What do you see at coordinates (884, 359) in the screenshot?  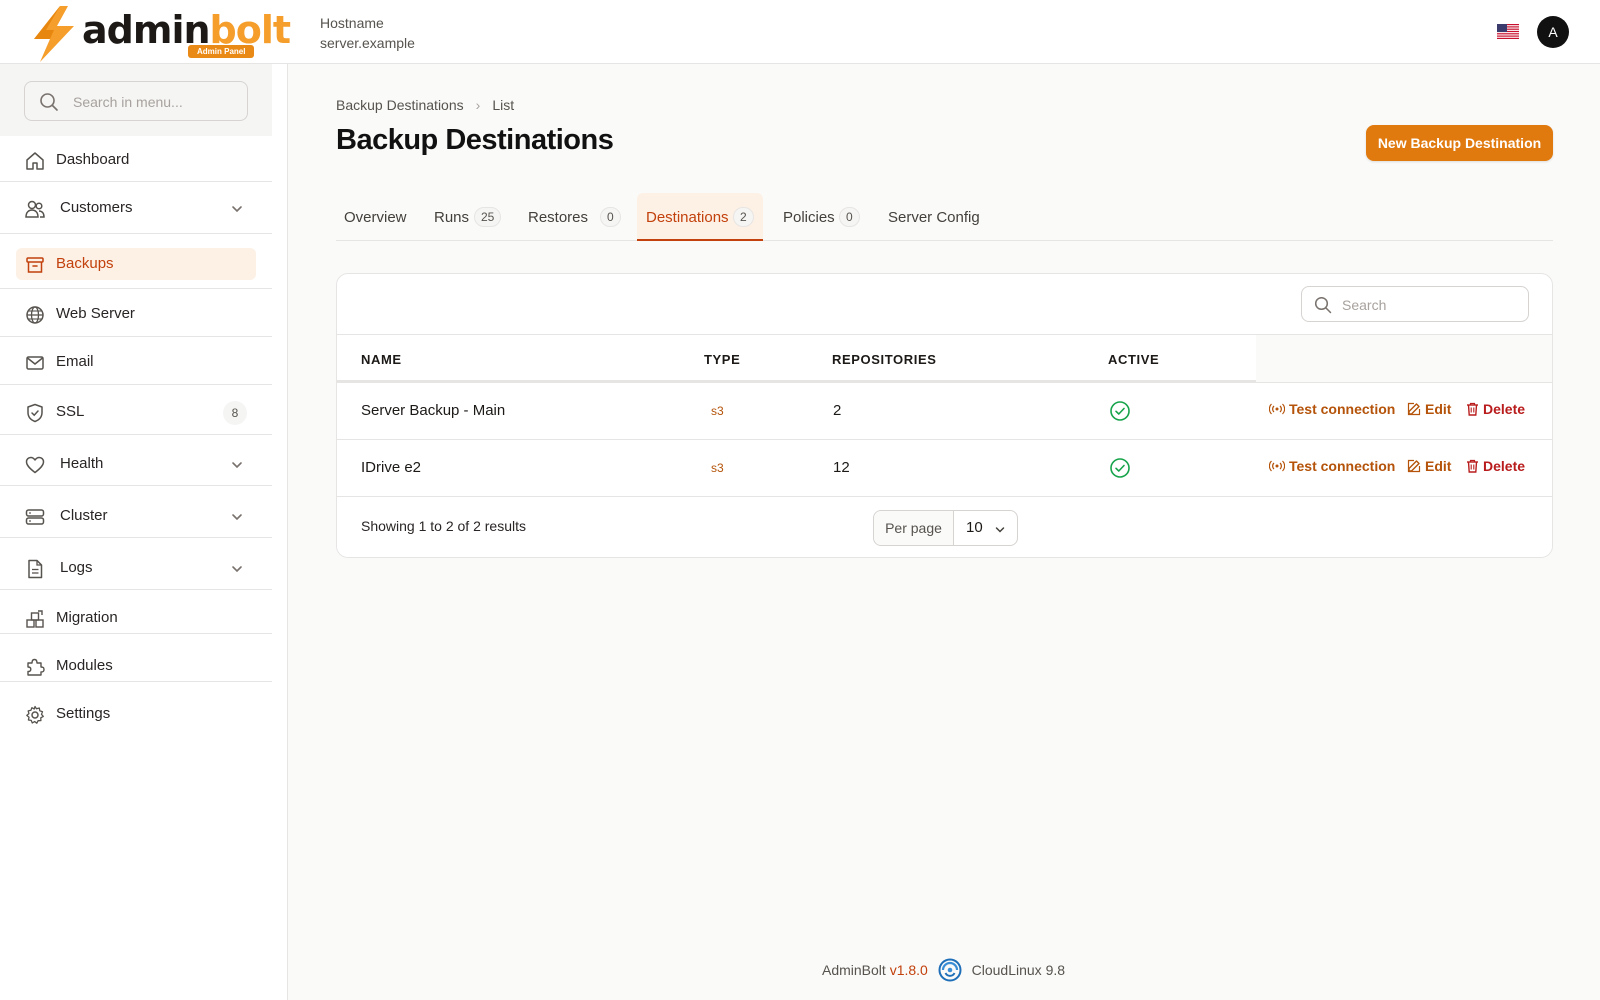 I see `column-header-repositories: REPOSITORIES` at bounding box center [884, 359].